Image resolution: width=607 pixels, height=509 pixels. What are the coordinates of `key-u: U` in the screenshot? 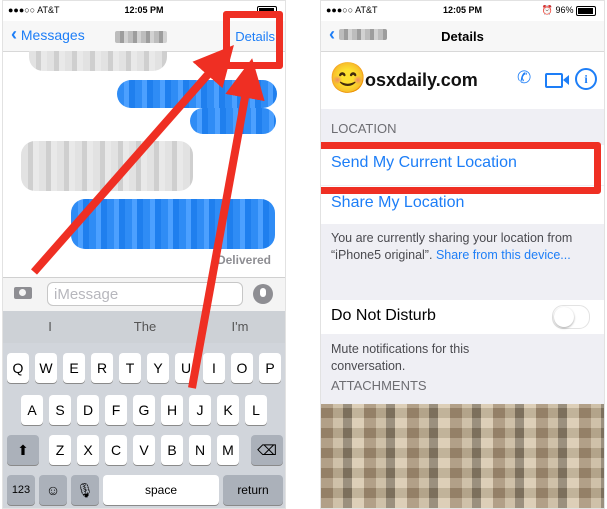 It's located at (186, 368).